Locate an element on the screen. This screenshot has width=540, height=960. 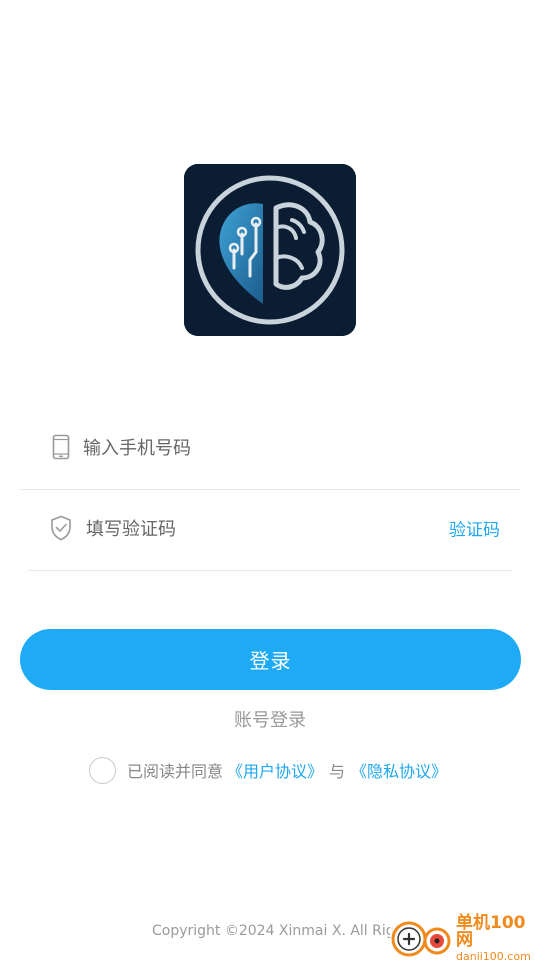
agreement-conjunction: 与 is located at coordinates (337, 771).